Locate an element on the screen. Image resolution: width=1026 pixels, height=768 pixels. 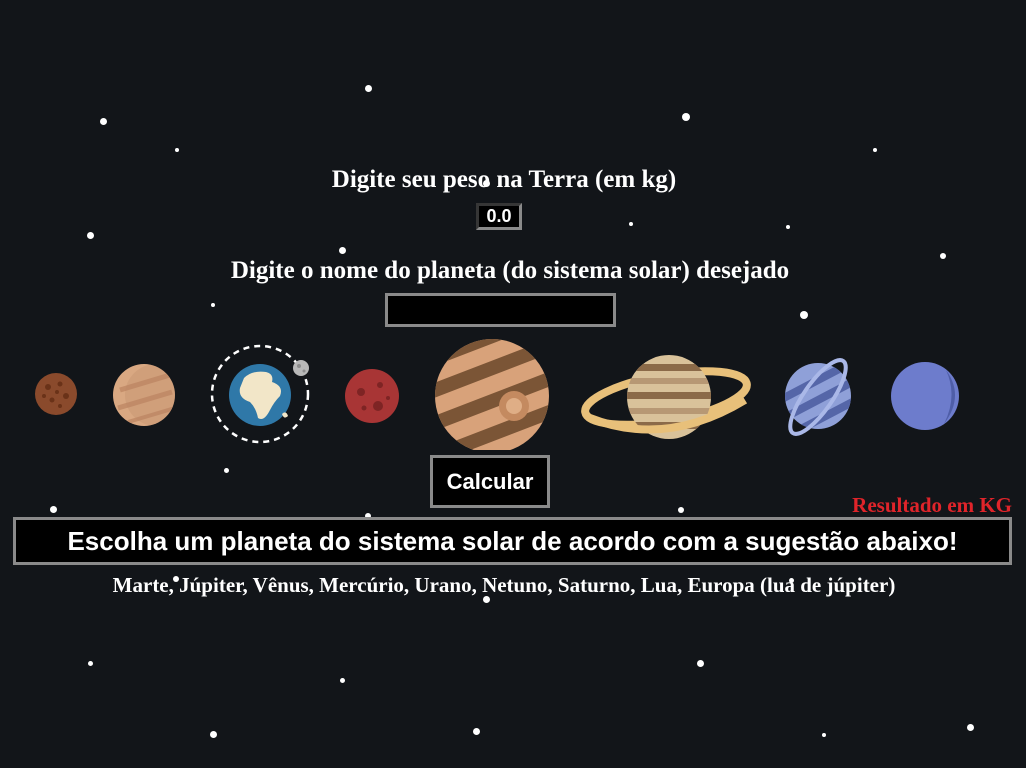
calculate-button: Calcular is located at coordinates (490, 481).